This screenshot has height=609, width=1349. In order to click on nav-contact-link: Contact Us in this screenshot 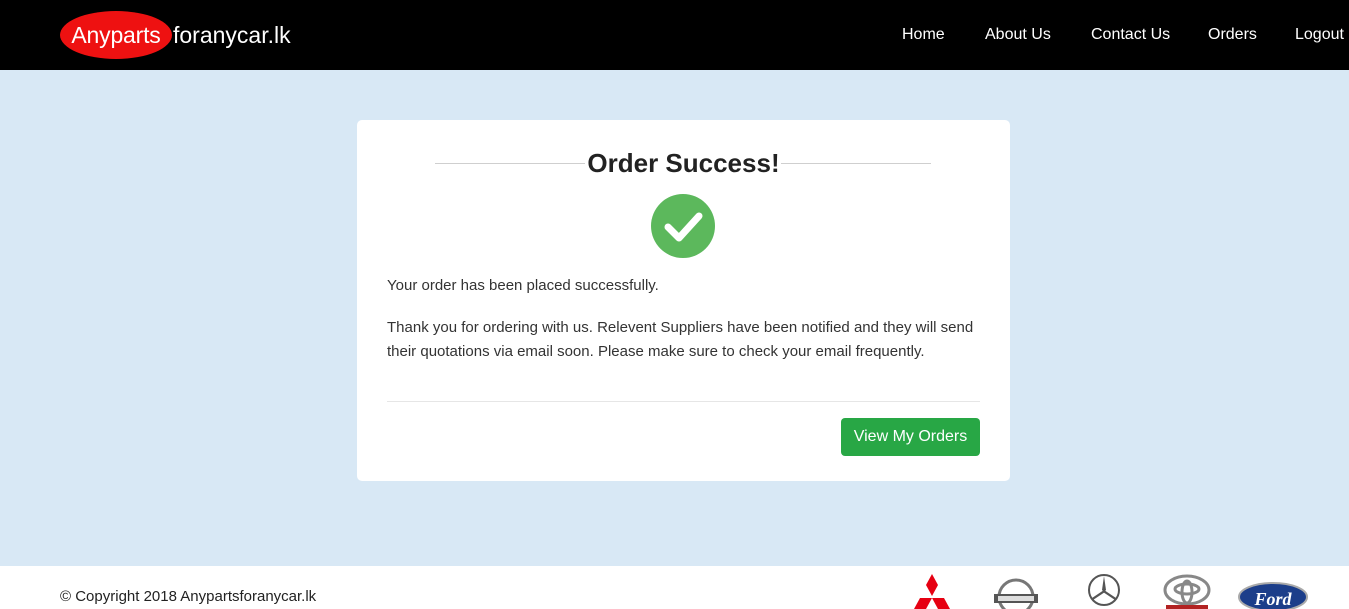, I will do `click(1130, 35)`.